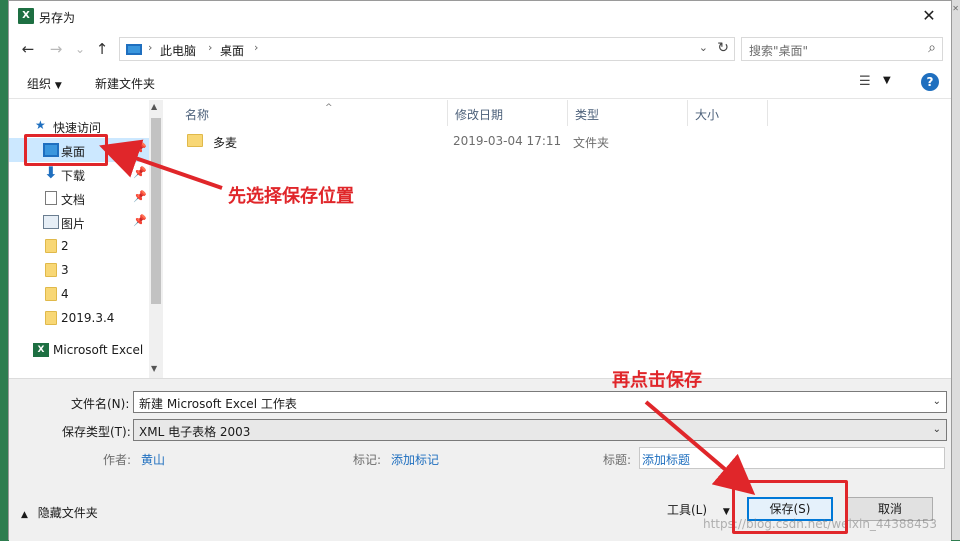 The image size is (960, 541). I want to click on annotation-step2: 再点击保存, so click(657, 380).